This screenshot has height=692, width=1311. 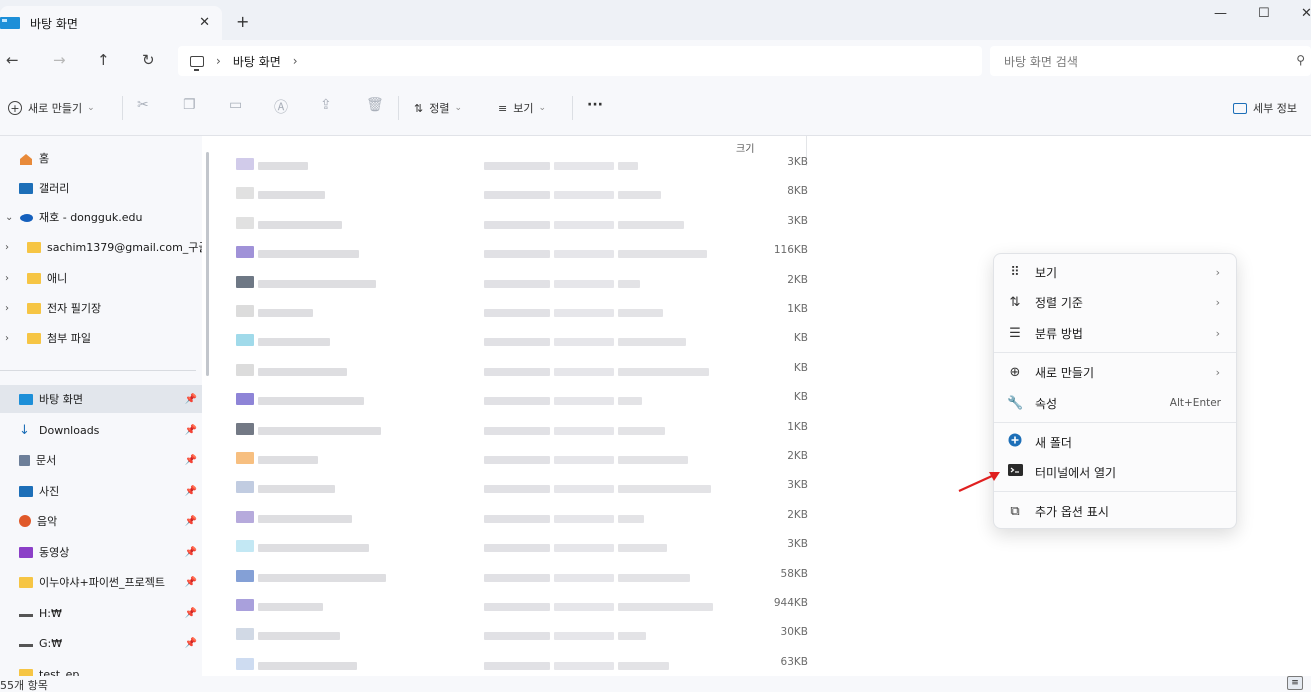 What do you see at coordinates (197, 63) in the screenshot?
I see `this-pc-icon` at bounding box center [197, 63].